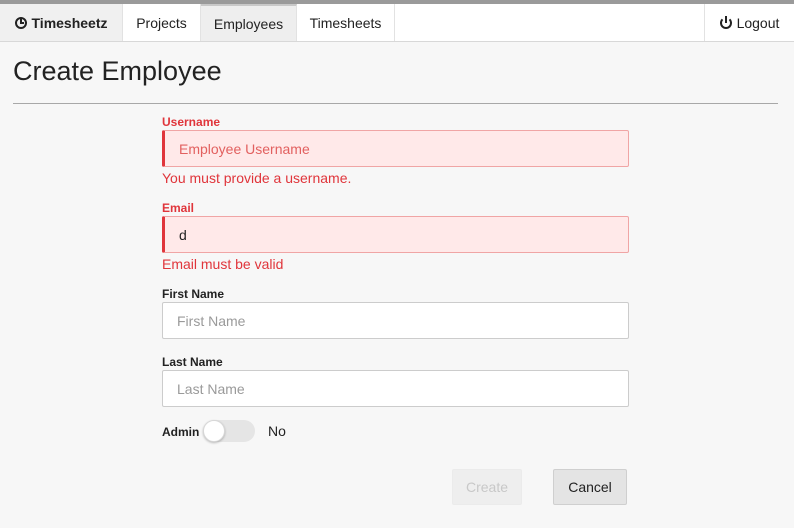 The width and height of the screenshot is (794, 528). I want to click on title-divider, so click(395, 103).